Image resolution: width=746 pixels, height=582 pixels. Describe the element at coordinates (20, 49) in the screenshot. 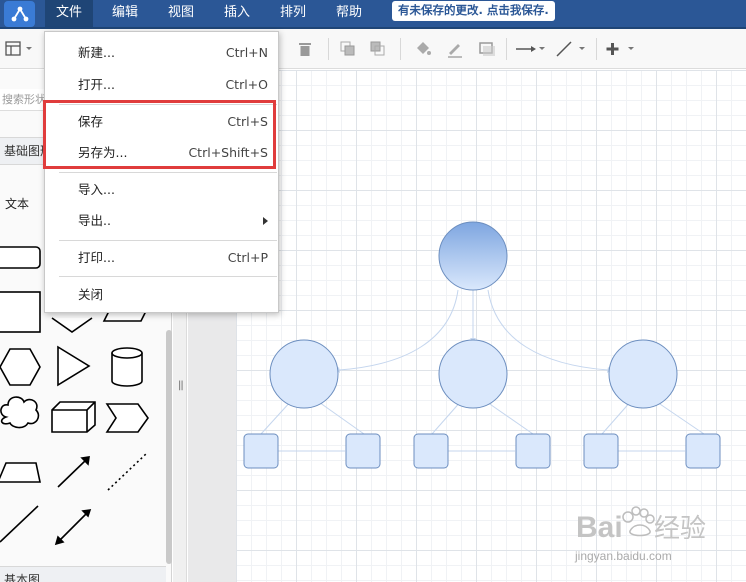

I see `layout-icon` at that location.